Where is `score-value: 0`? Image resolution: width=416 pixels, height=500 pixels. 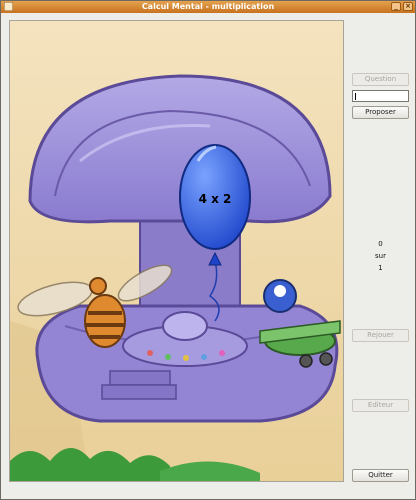 score-value: 0 is located at coordinates (380, 244).